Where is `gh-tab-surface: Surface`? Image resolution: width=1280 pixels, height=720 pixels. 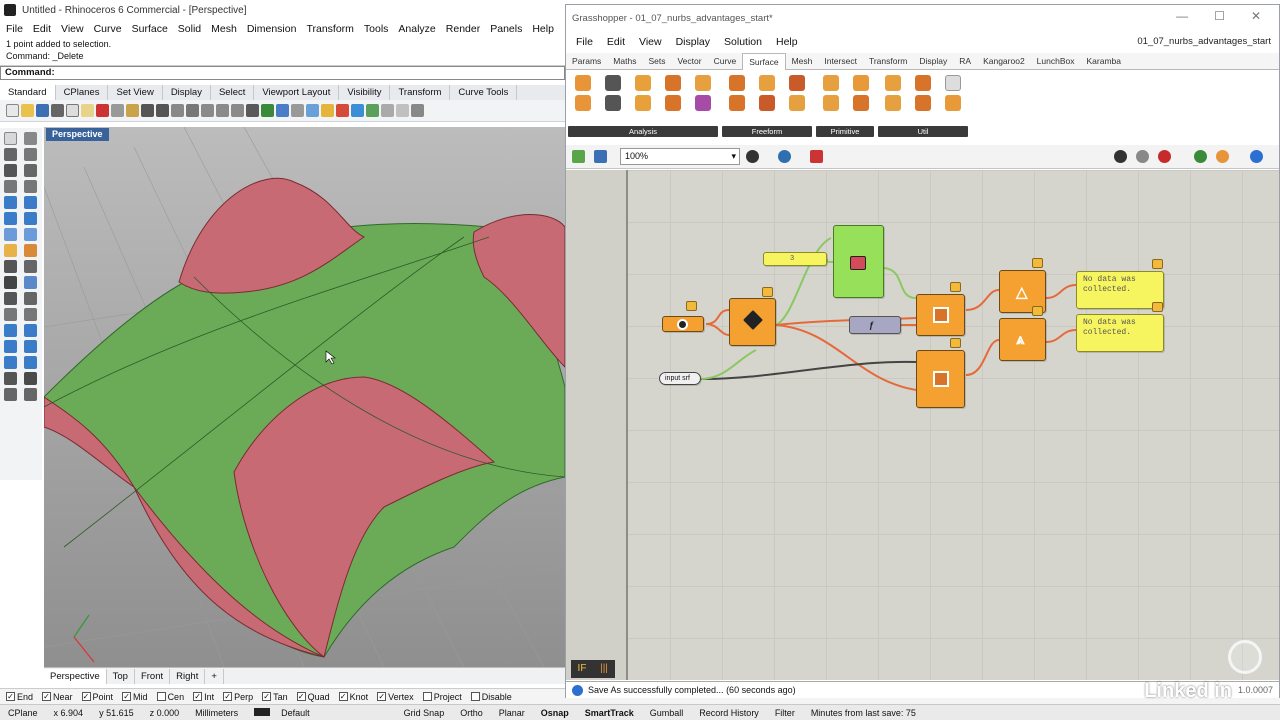
gh-tab-surface: Surface is located at coordinates (764, 61).